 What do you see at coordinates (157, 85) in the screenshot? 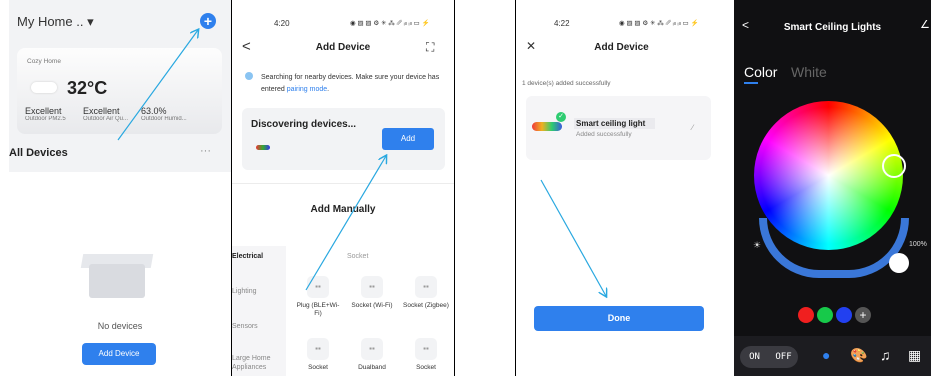
I see `arrow-to-plus` at bounding box center [157, 85].